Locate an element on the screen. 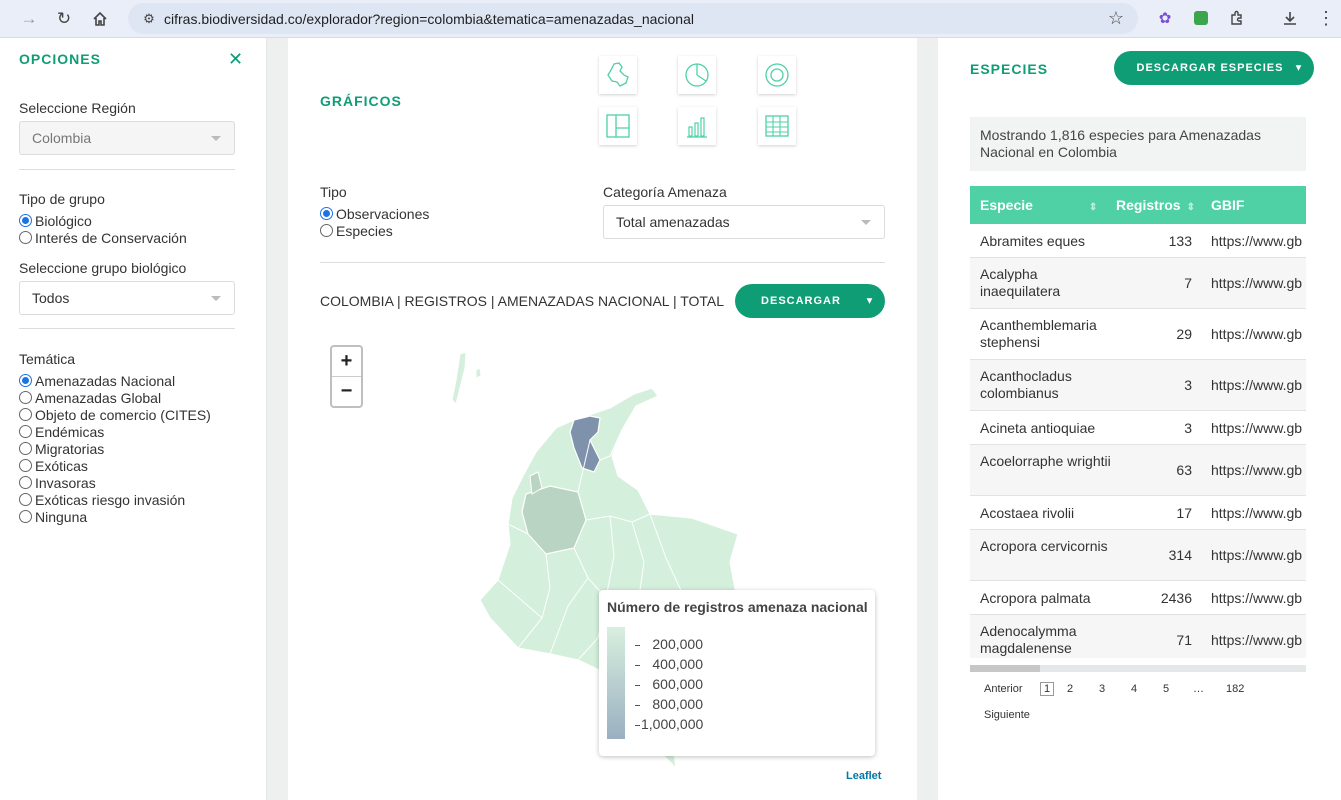  bookmark-star-icon: ☆ is located at coordinates (1116, 18).